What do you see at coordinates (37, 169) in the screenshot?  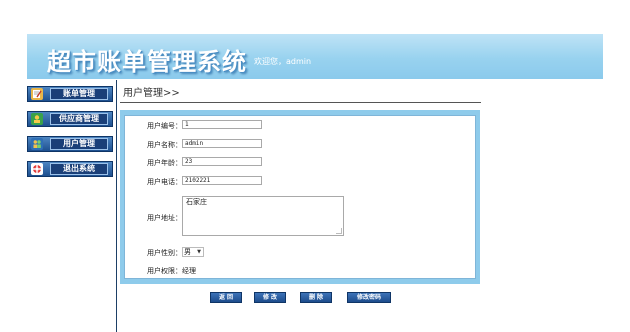 I see `lifebuoy-icon` at bounding box center [37, 169].